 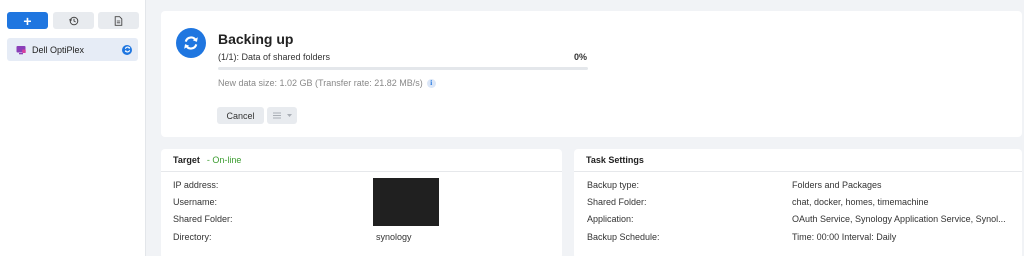 I want to click on target-title: Target, so click(x=186, y=160).